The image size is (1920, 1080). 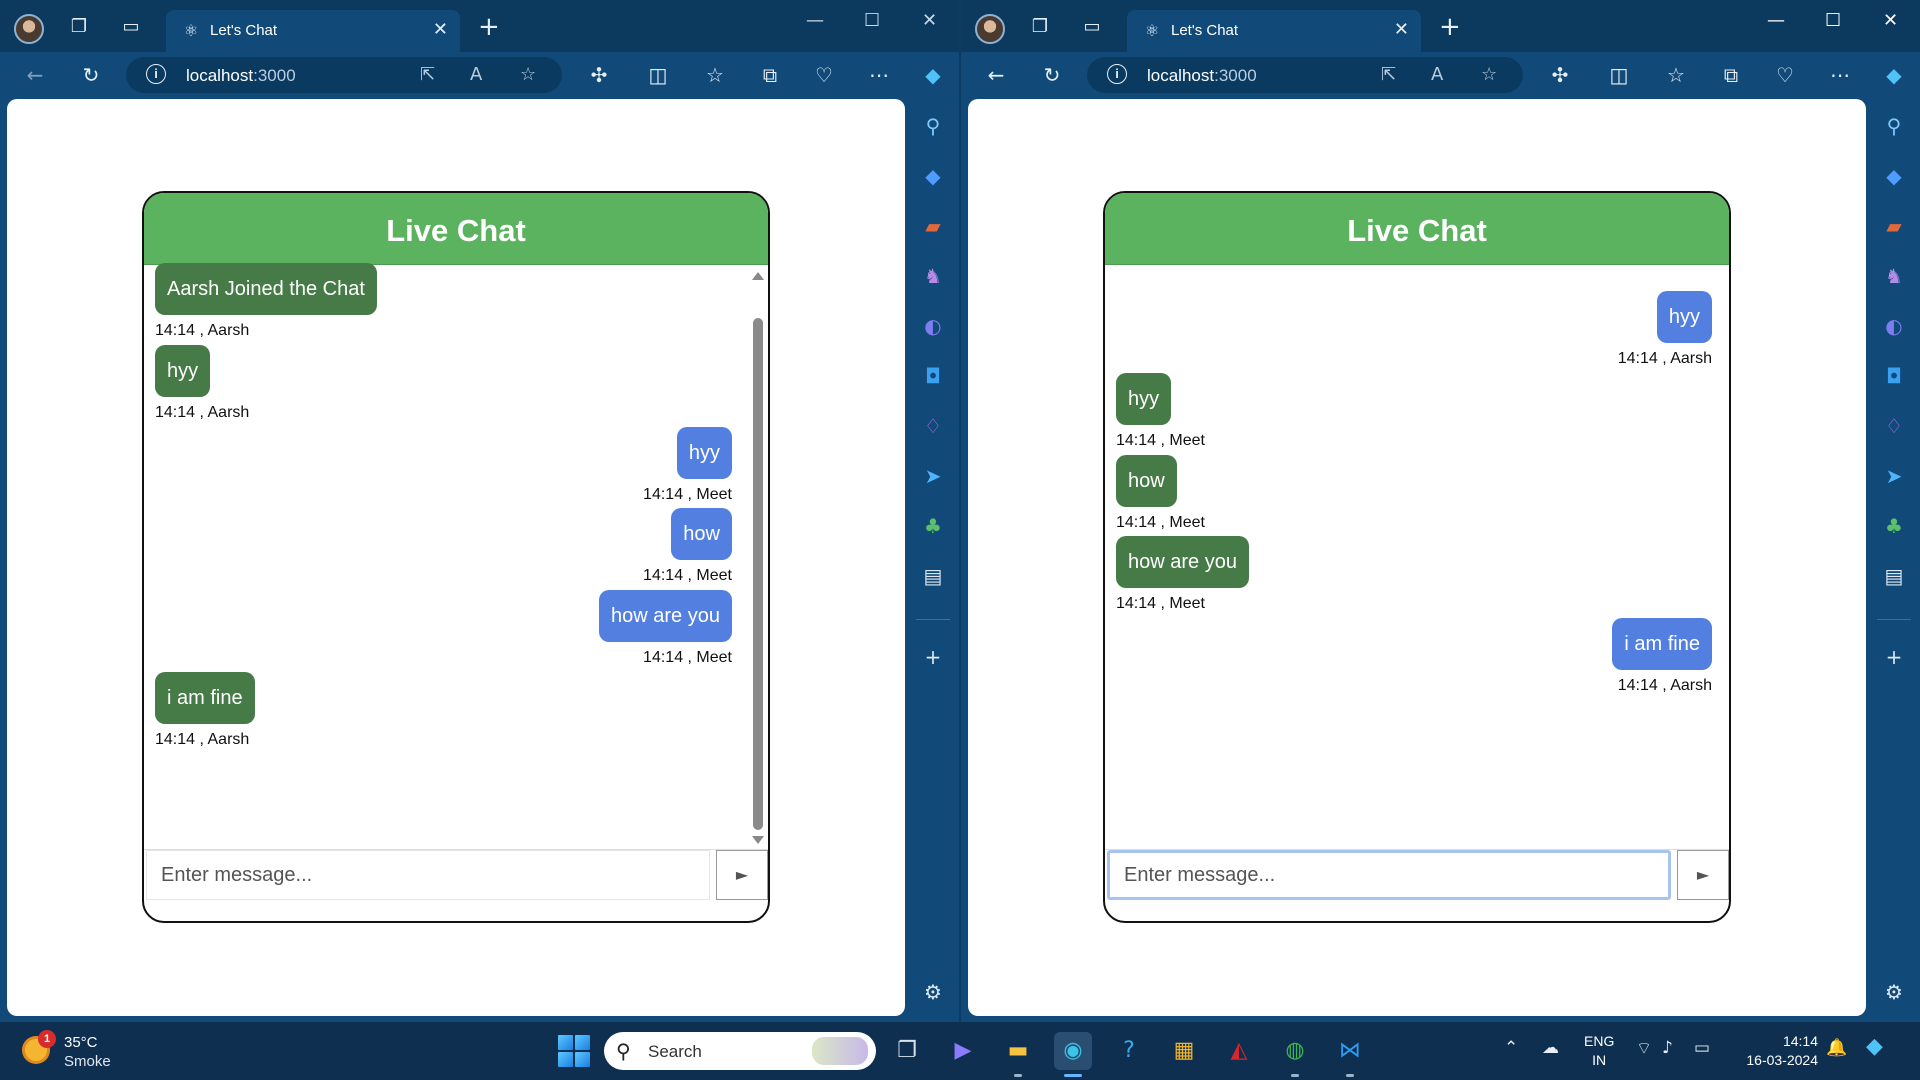 What do you see at coordinates (758, 574) in the screenshot?
I see `scrollbar-thumb` at bounding box center [758, 574].